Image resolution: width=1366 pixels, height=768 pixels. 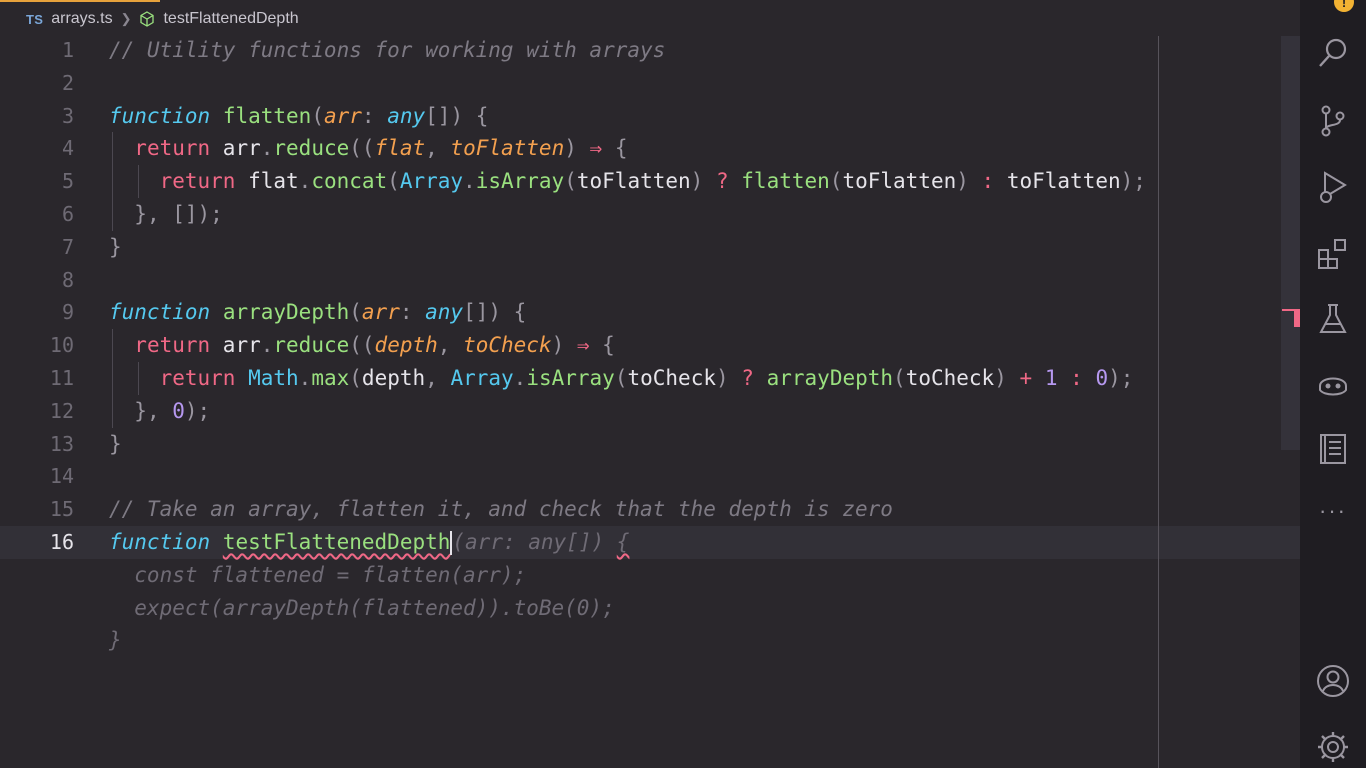 What do you see at coordinates (1333, 53) in the screenshot?
I see `search-icon` at bounding box center [1333, 53].